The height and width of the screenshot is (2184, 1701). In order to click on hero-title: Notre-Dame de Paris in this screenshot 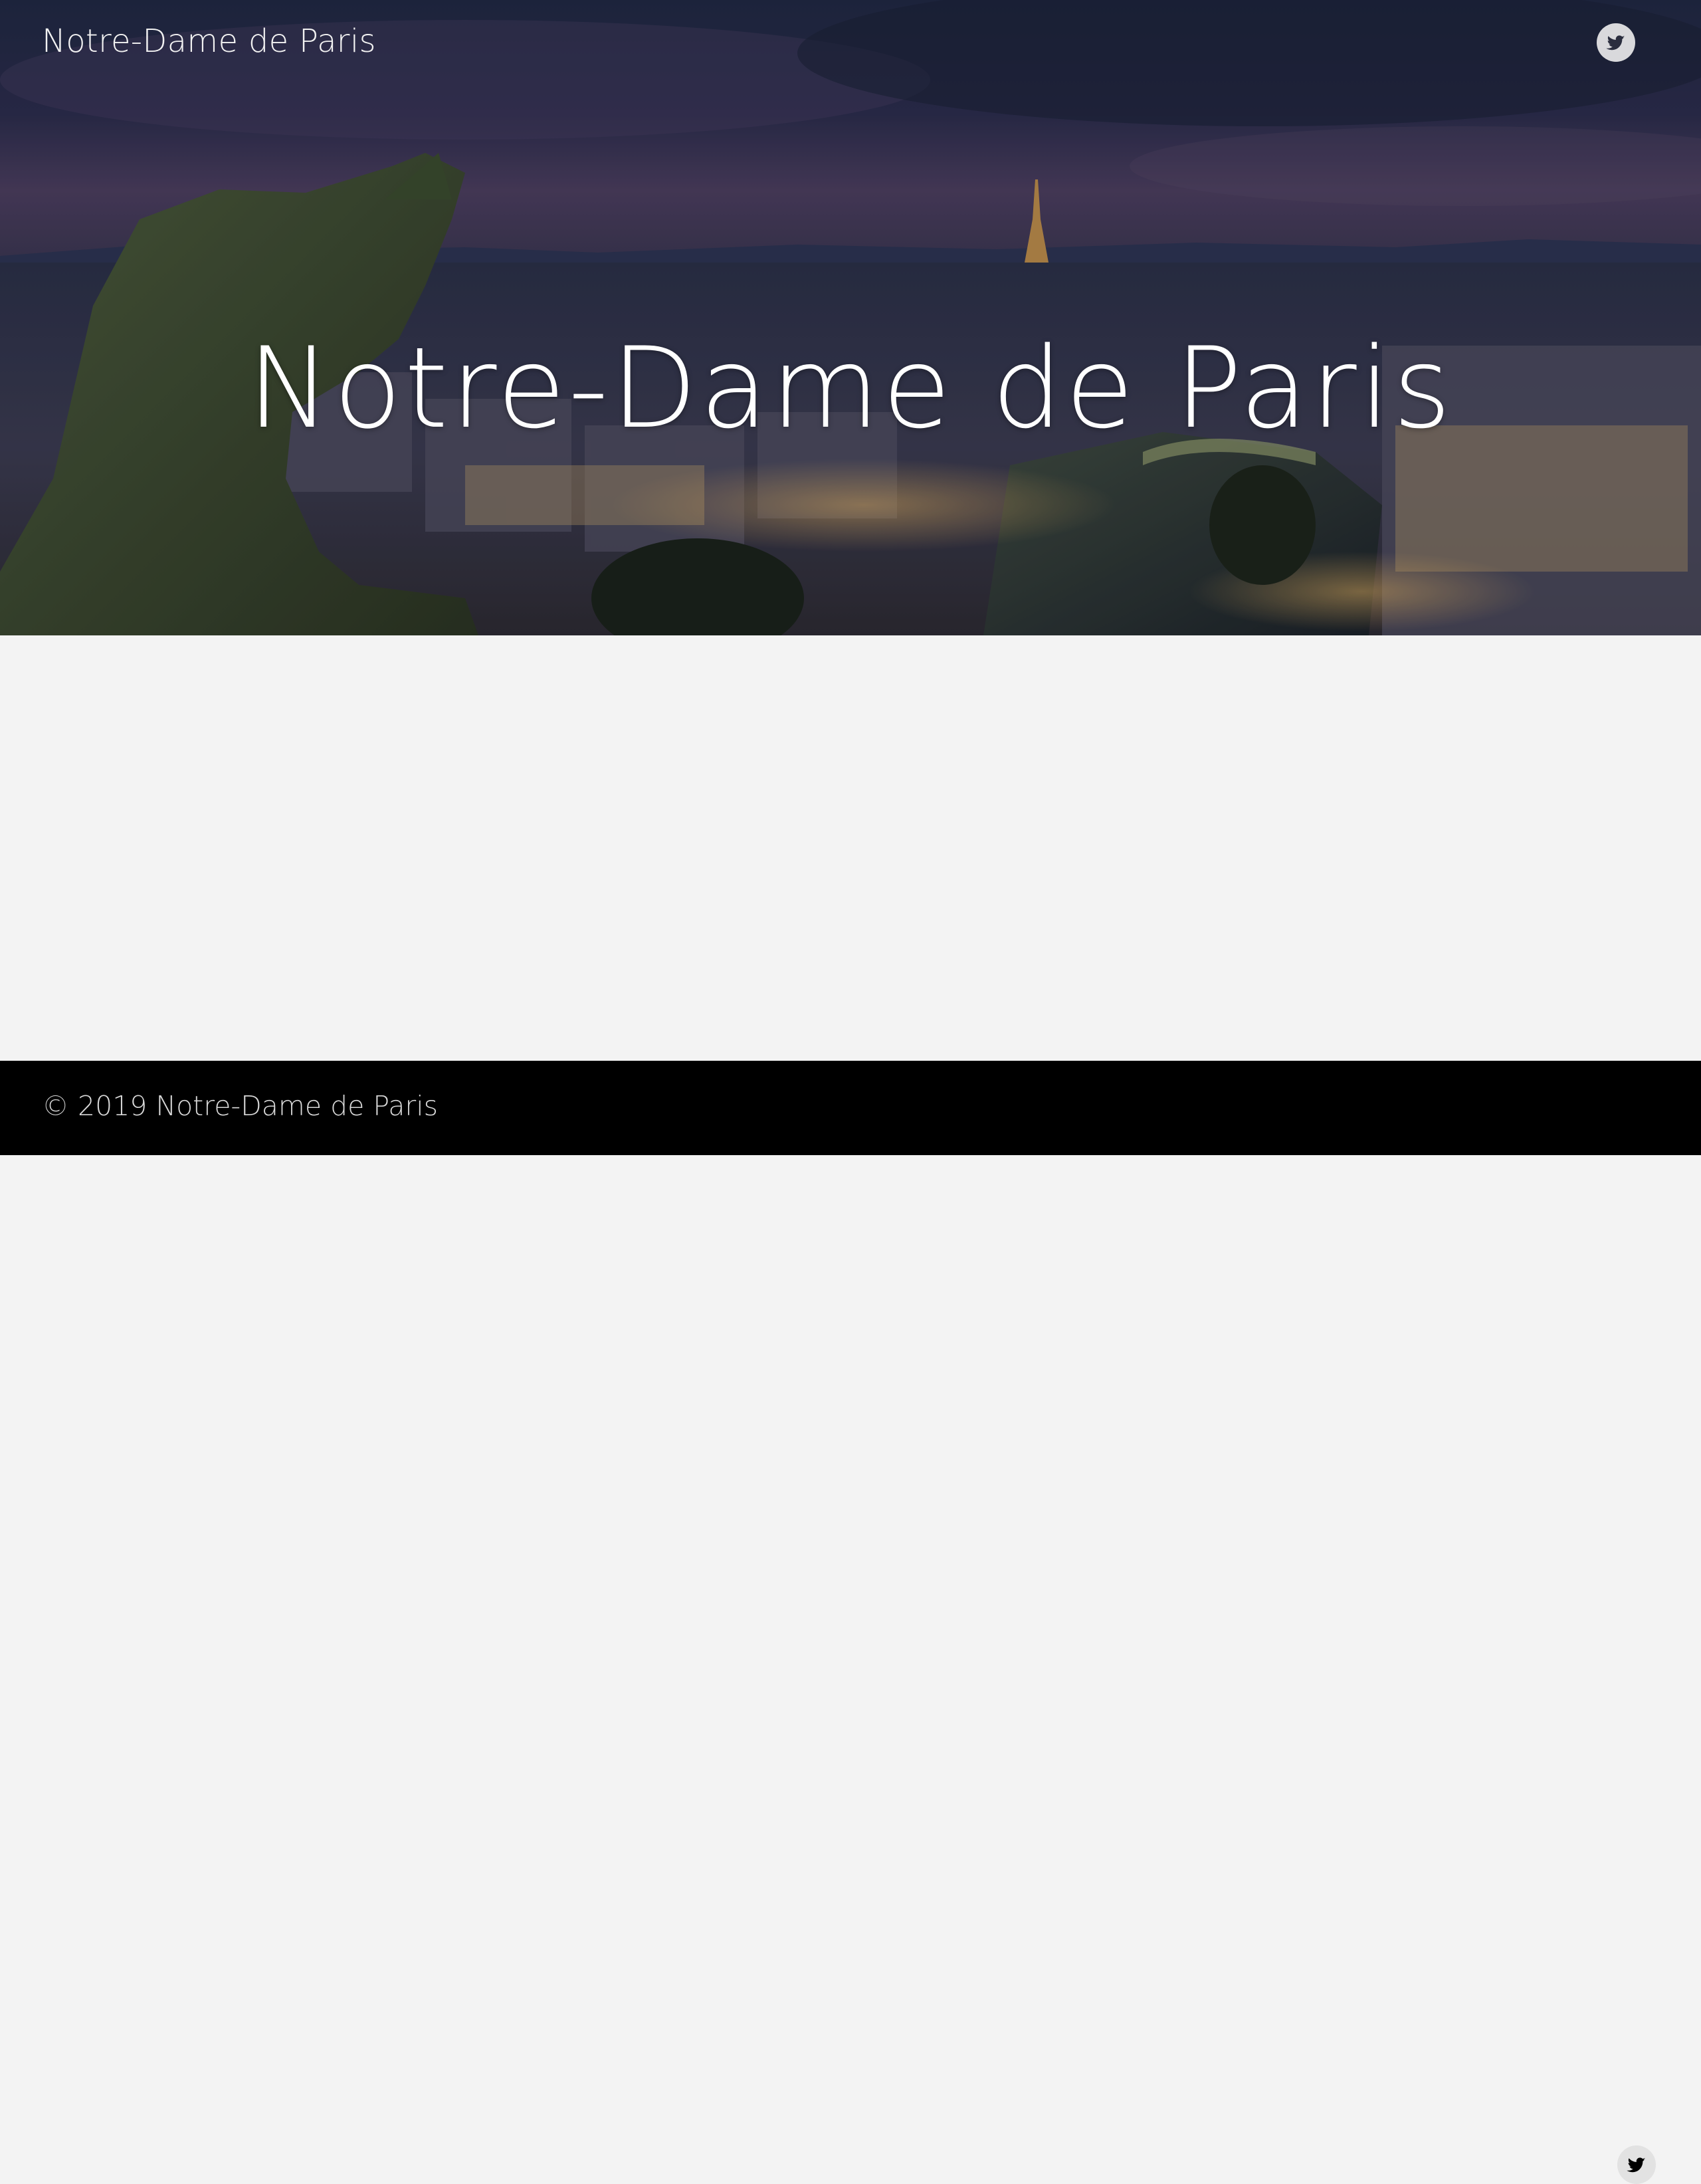, I will do `click(850, 388)`.